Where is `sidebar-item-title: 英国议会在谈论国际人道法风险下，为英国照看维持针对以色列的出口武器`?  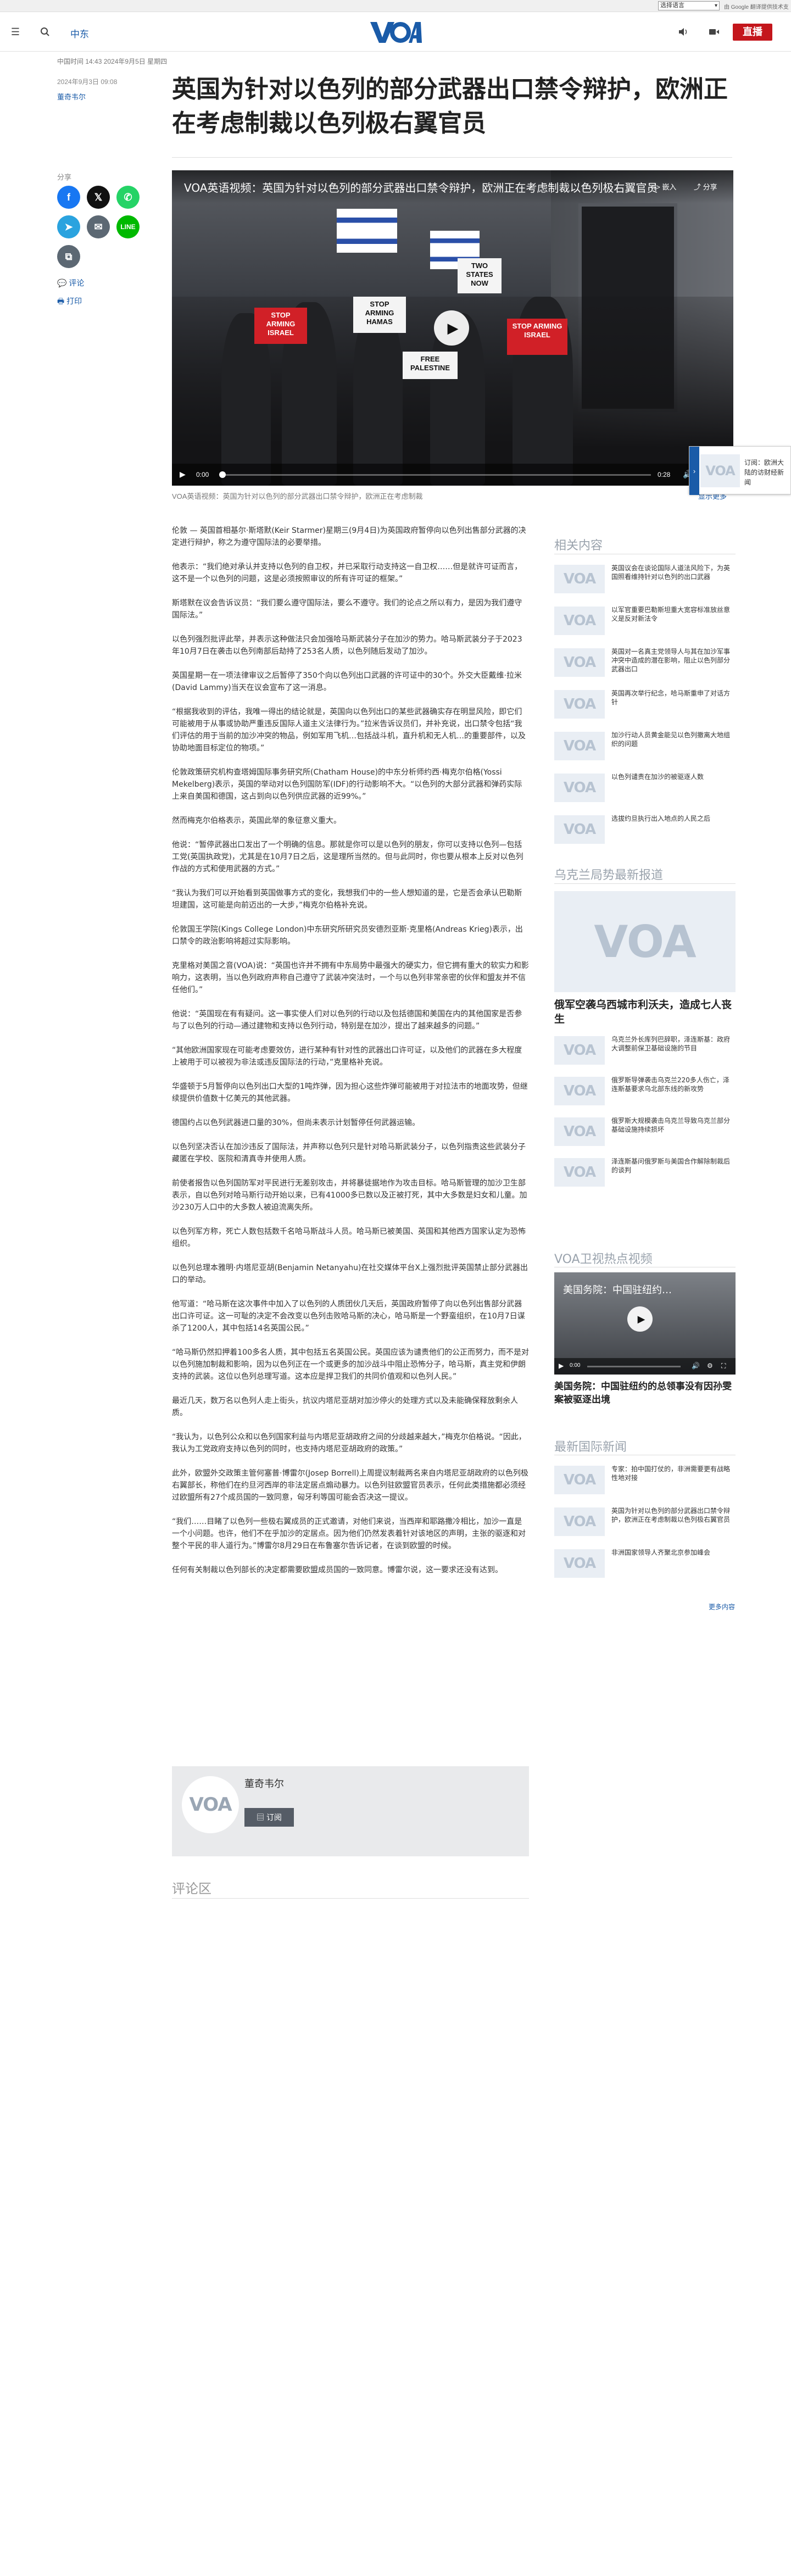 sidebar-item-title: 英国议会在谈论国际人道法风险下，为英国照看维持针对以色列的出口武器 is located at coordinates (671, 572).